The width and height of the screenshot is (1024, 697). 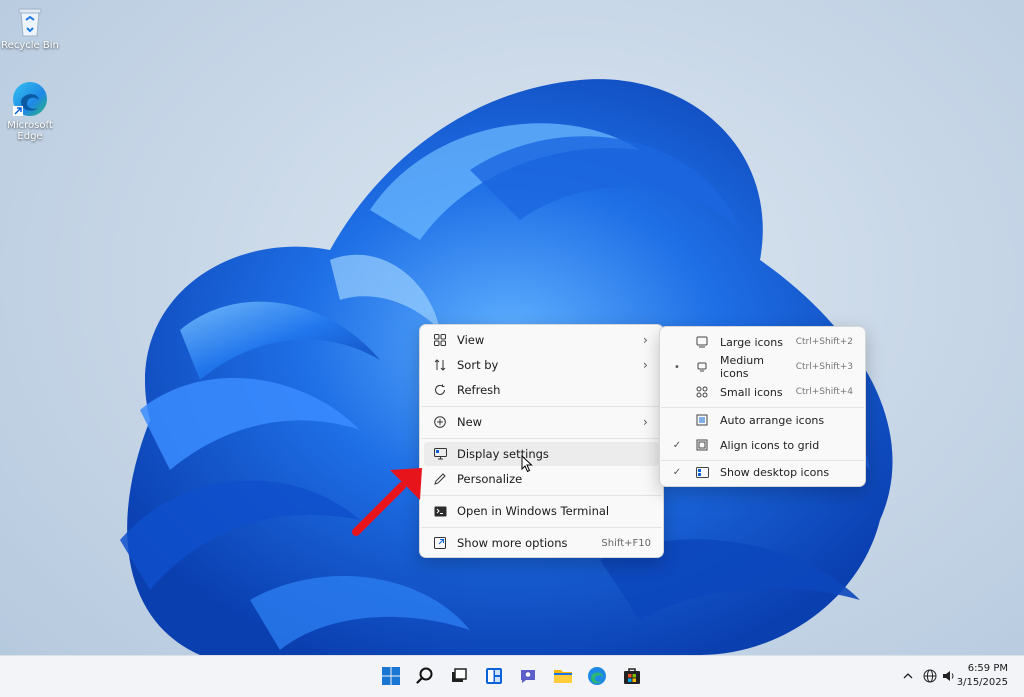 What do you see at coordinates (527, 464) in the screenshot?
I see `mouse-pointer-icon` at bounding box center [527, 464].